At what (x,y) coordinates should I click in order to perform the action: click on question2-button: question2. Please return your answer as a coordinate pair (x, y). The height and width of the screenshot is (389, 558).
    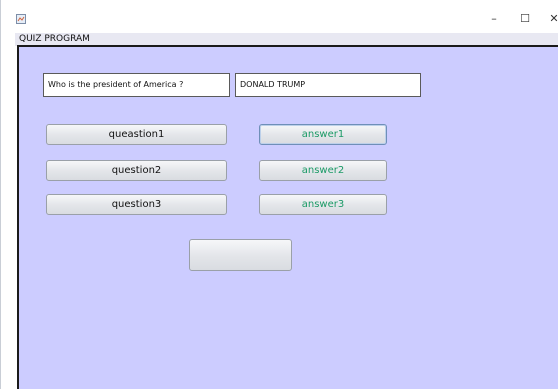
    Looking at the image, I should click on (136, 170).